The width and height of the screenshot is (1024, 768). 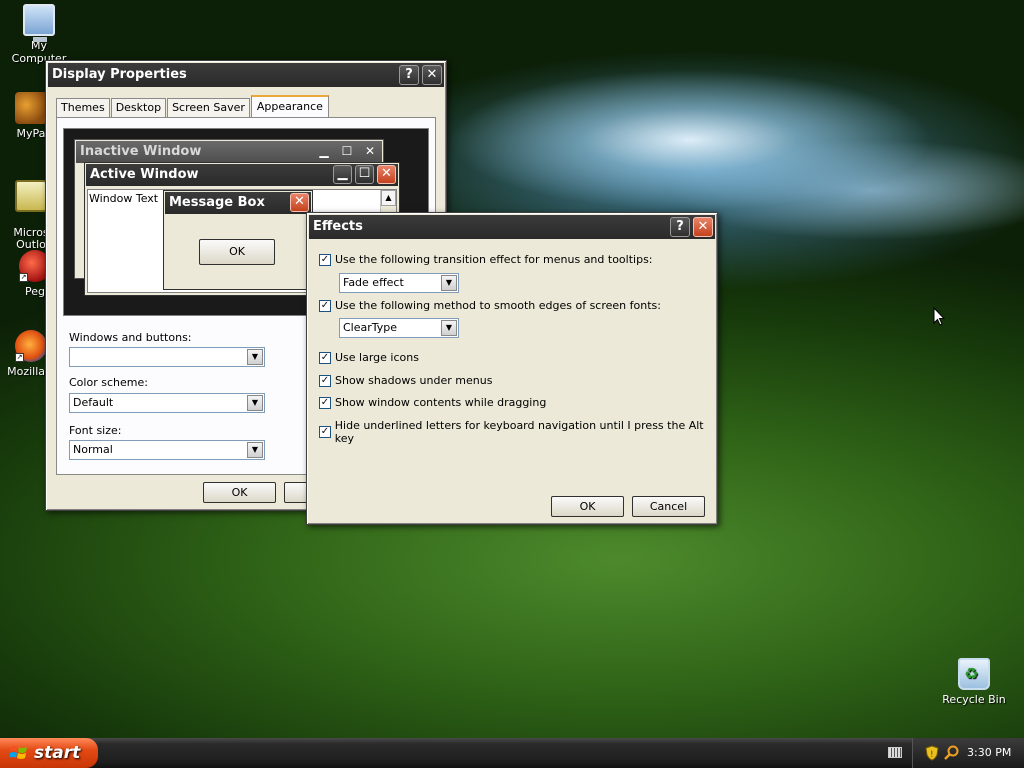 I want to click on system-tray: ! 3:30 PM, so click(x=968, y=753).